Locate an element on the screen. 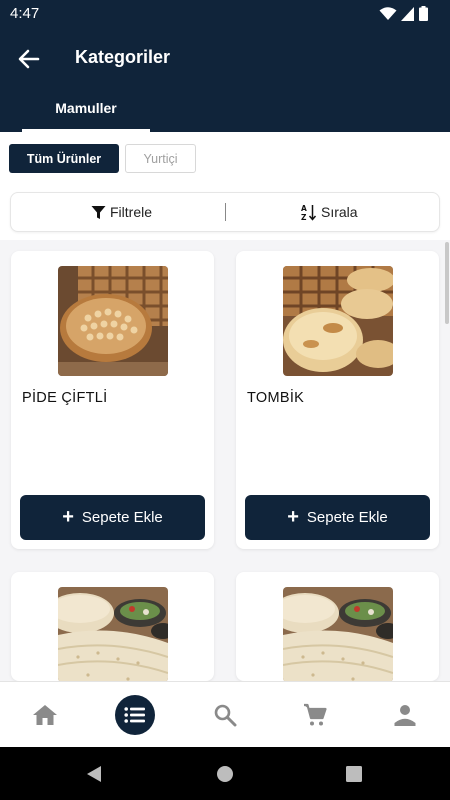  nav-search is located at coordinates (225, 715).